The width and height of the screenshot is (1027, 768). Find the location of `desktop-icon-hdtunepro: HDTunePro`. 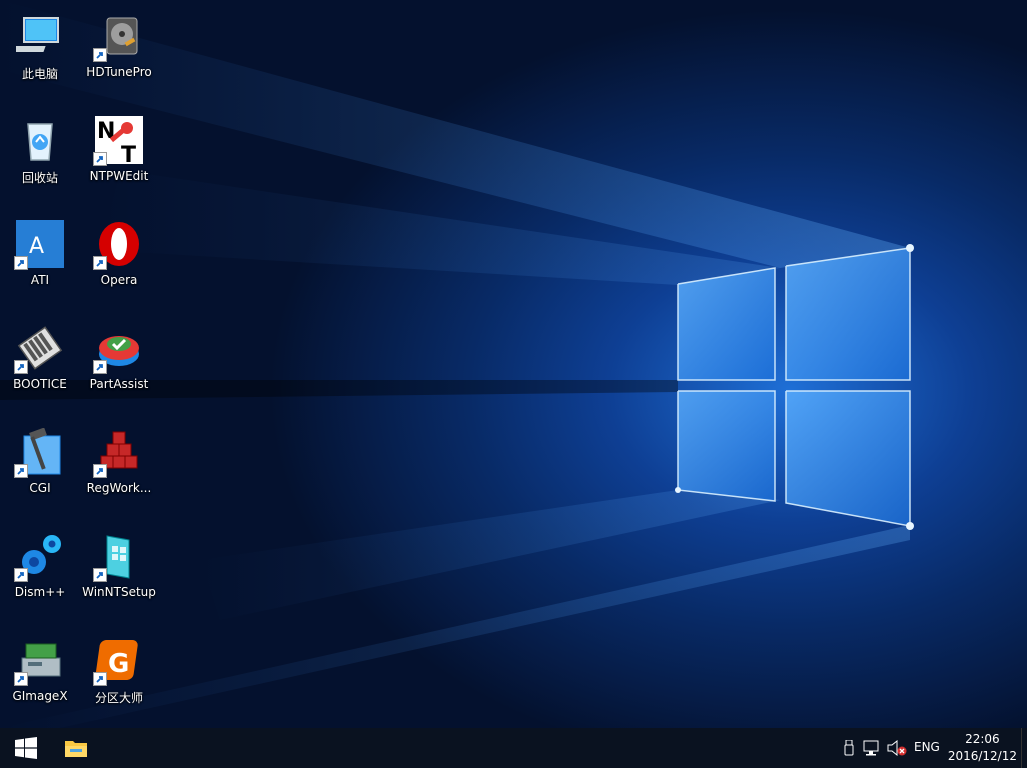

desktop-icon-hdtunepro: HDTunePro is located at coordinates (119, 52).